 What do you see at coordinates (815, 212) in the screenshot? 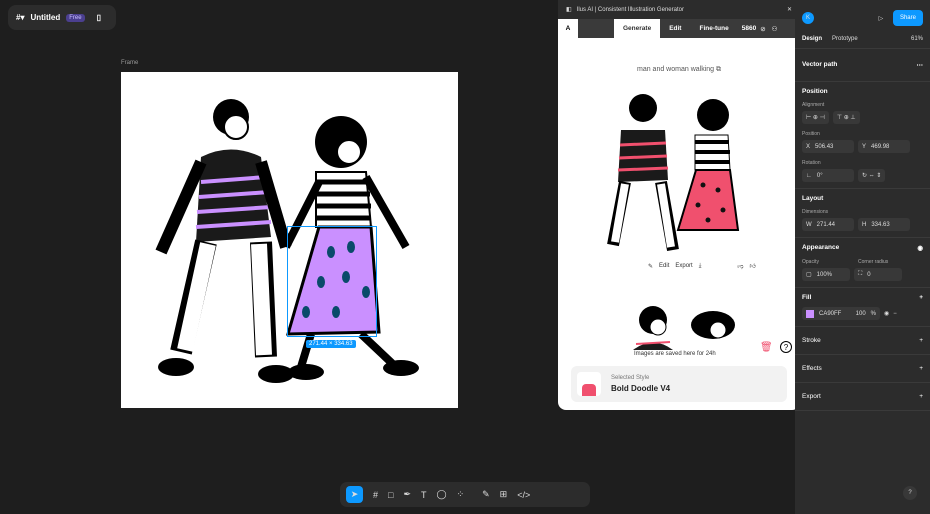
I see `dimensions-label: Dimensions` at bounding box center [815, 212].